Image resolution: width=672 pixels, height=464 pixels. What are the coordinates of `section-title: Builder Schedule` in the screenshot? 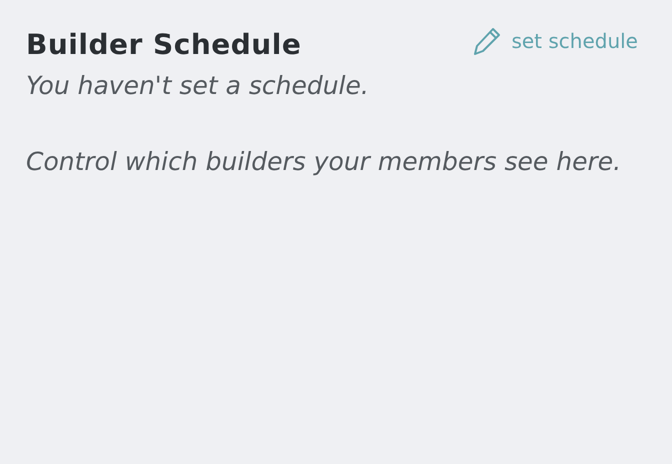 It's located at (164, 45).